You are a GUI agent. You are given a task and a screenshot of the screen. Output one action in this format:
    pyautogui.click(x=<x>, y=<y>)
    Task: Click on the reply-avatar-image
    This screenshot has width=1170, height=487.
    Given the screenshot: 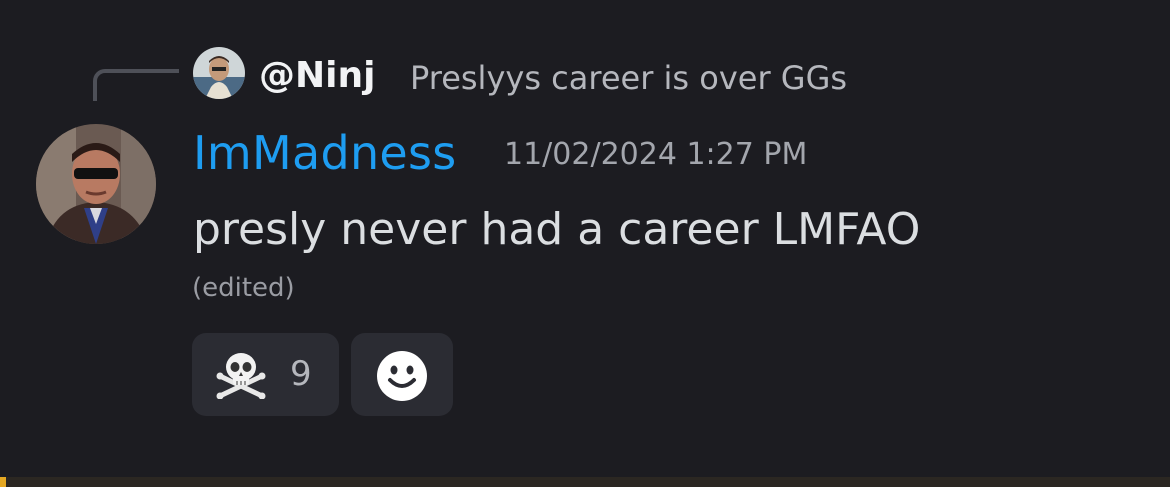 What is the action you would take?
    pyautogui.click(x=219, y=73)
    